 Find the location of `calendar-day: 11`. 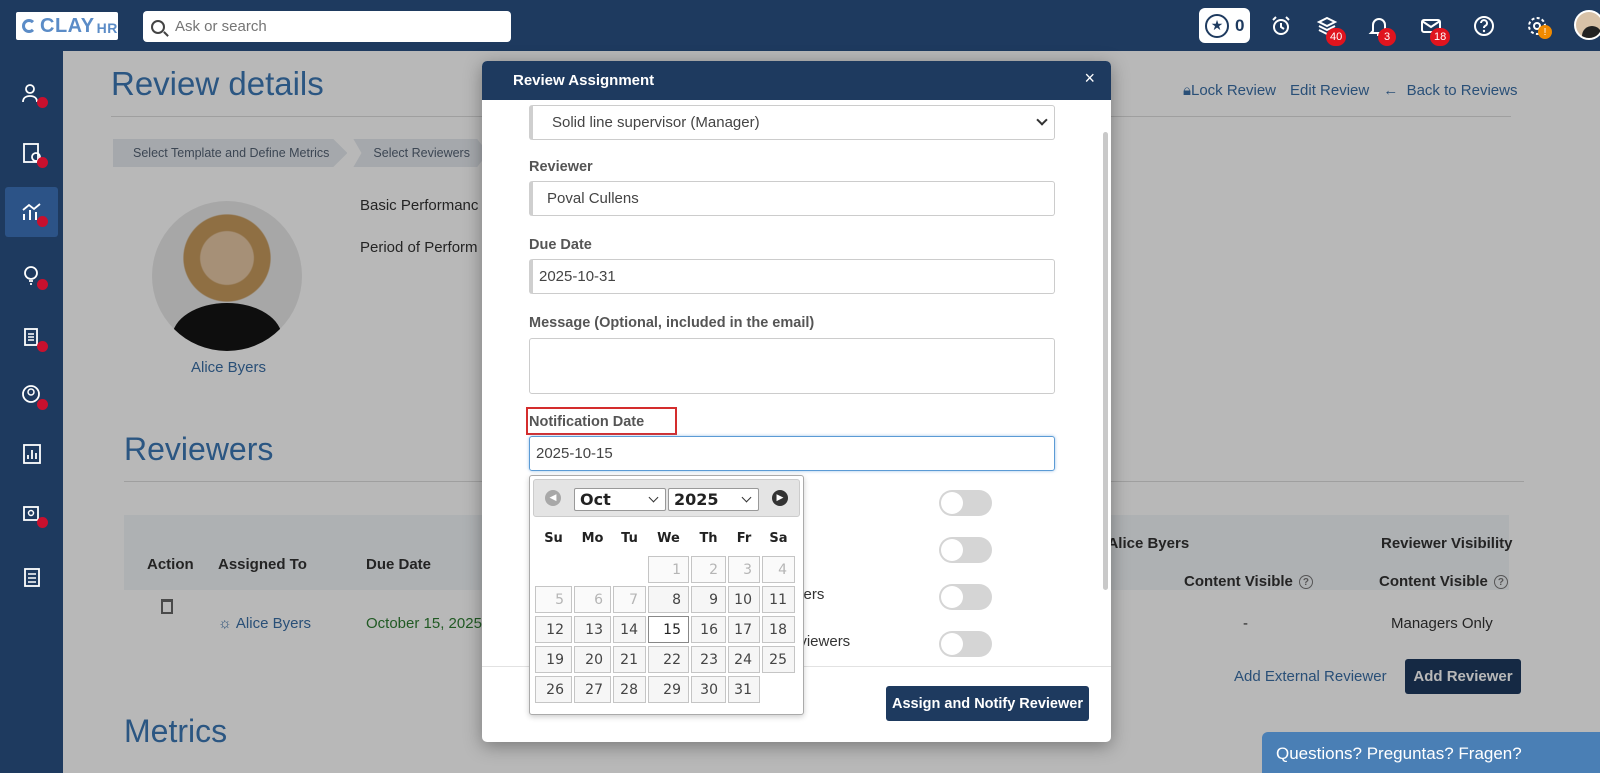

calendar-day: 11 is located at coordinates (778, 599).